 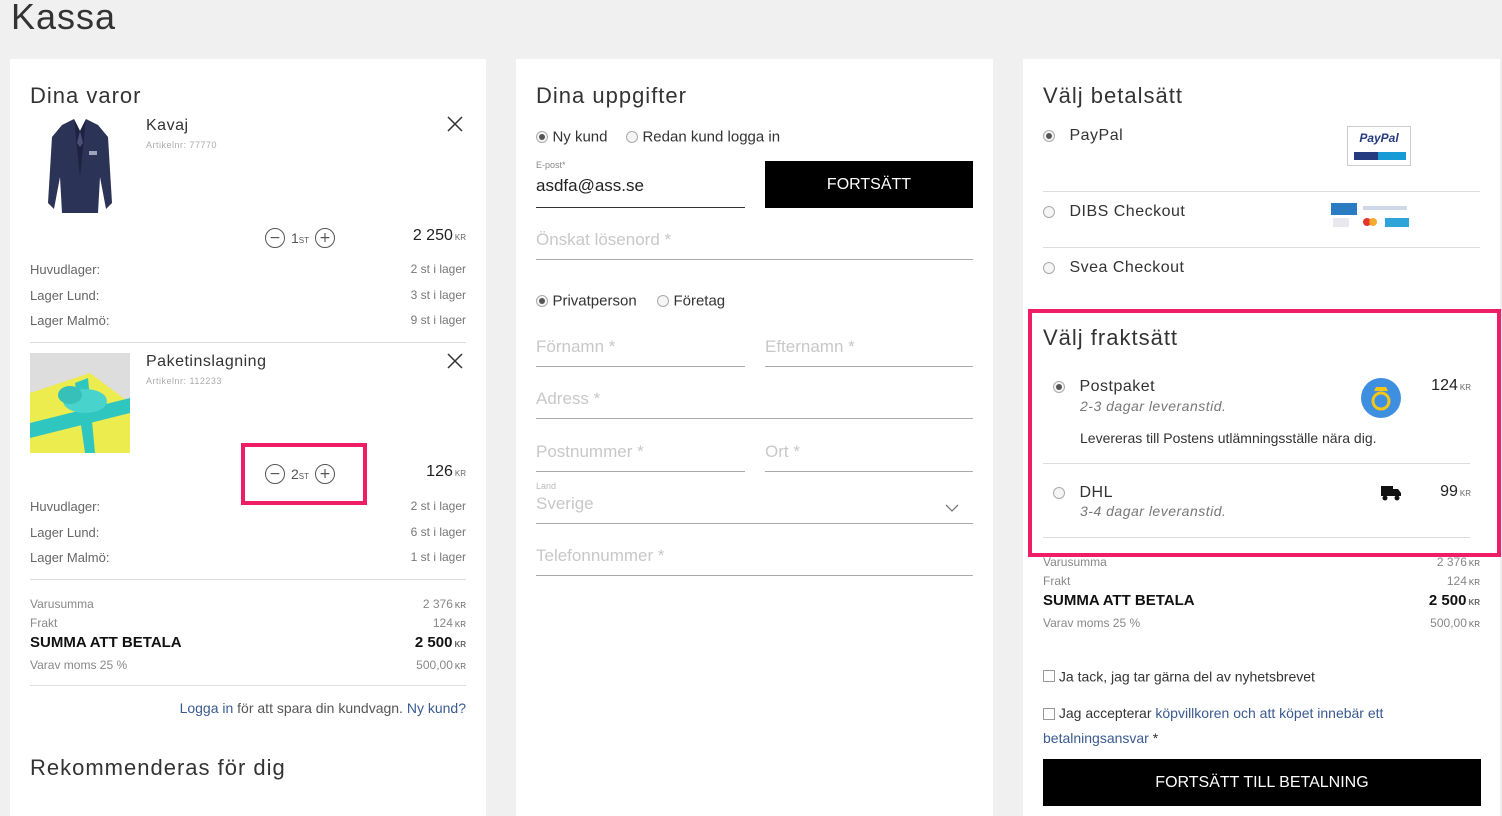 I want to click on new-customer-link: Ny kund?, so click(x=436, y=708).